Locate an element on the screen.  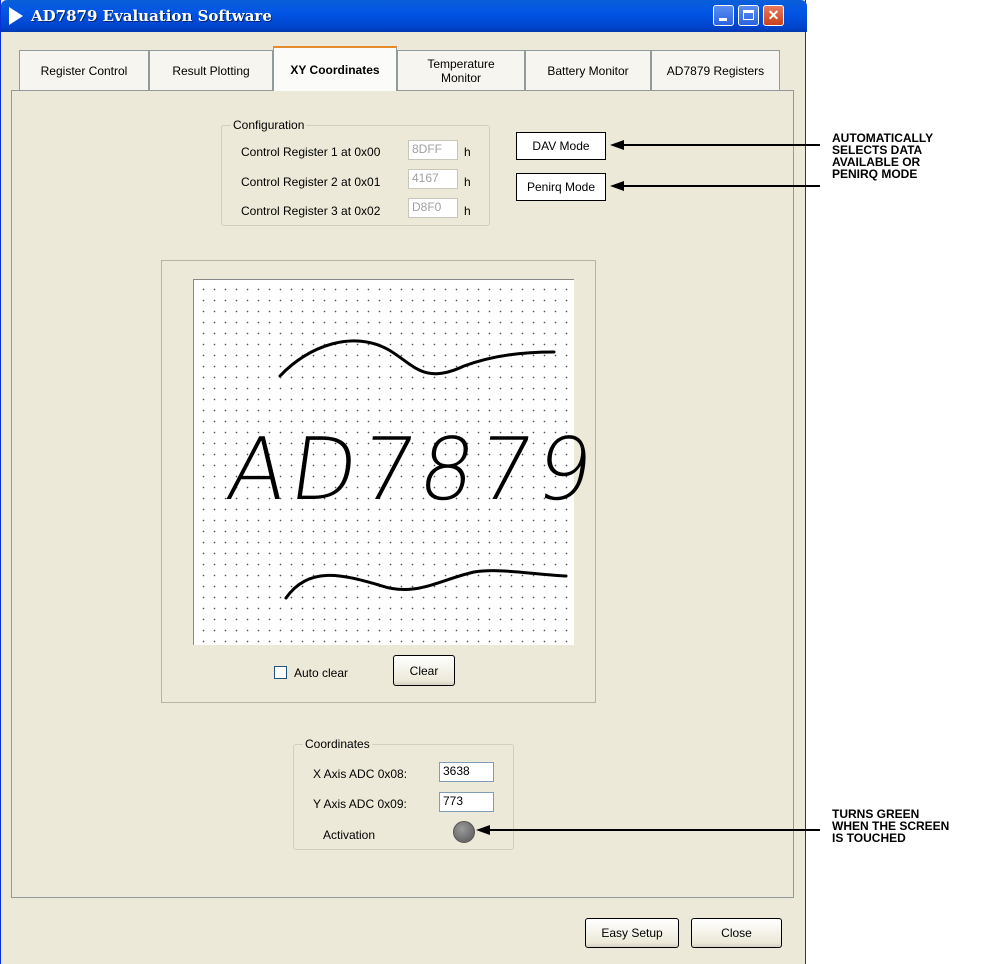
control-register-1-label: Control Register 1 at 0x00 is located at coordinates (311, 152).